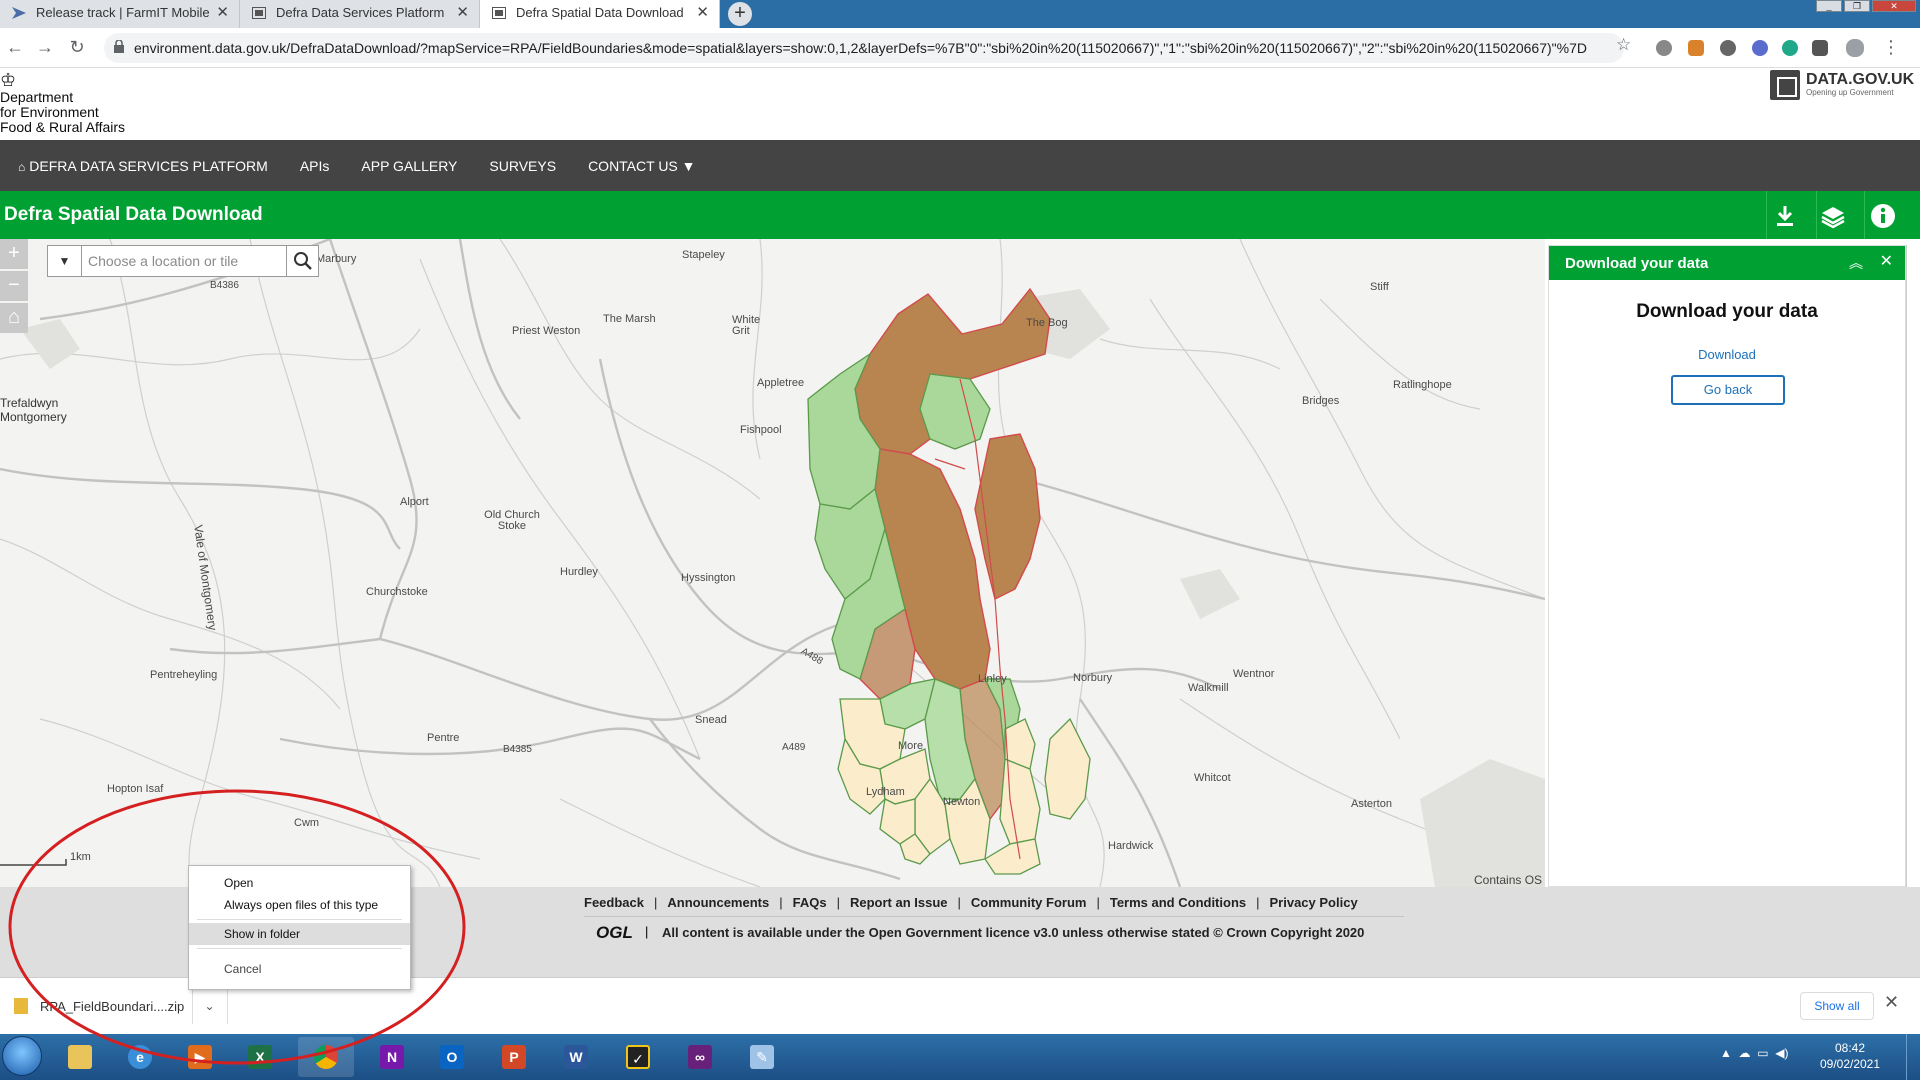 The height and width of the screenshot is (1080, 1920). I want to click on download-icon, so click(1785, 216).